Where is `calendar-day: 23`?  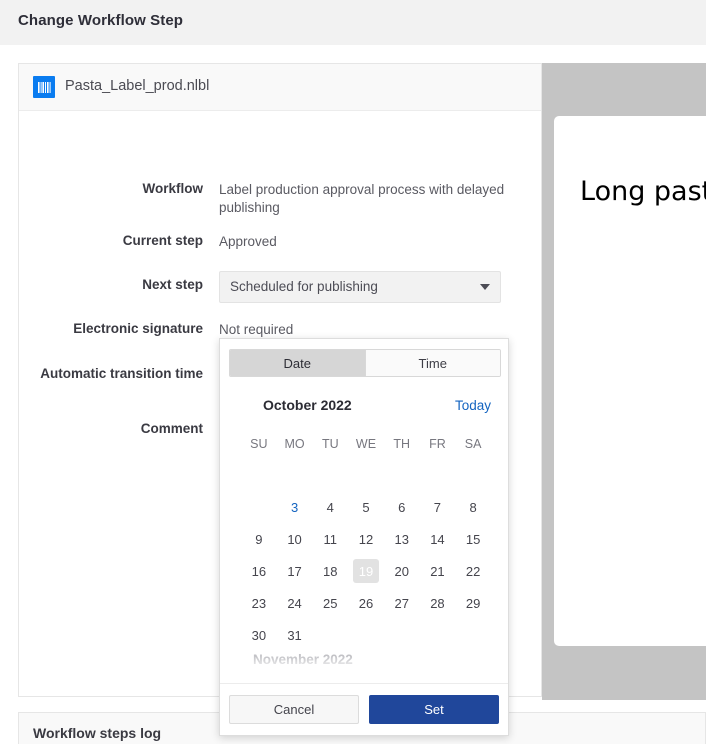
calendar-day: 23 is located at coordinates (259, 603).